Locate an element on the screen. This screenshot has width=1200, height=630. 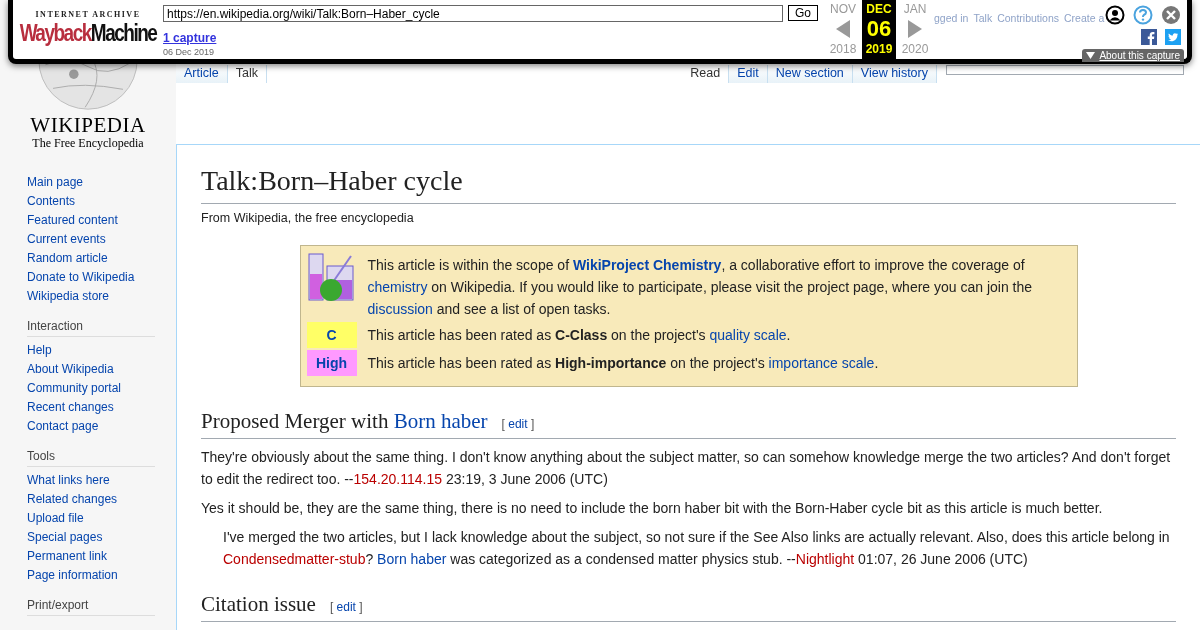
banner-text: This article is within the scope of WikiProject Chemistry, a collaborative effort to improve the coverage of chemistry on Wikipedia. If you would like to participate, please visit the project page, where you can join the discussion and see a list of open tasks. is located at coordinates (700, 287).